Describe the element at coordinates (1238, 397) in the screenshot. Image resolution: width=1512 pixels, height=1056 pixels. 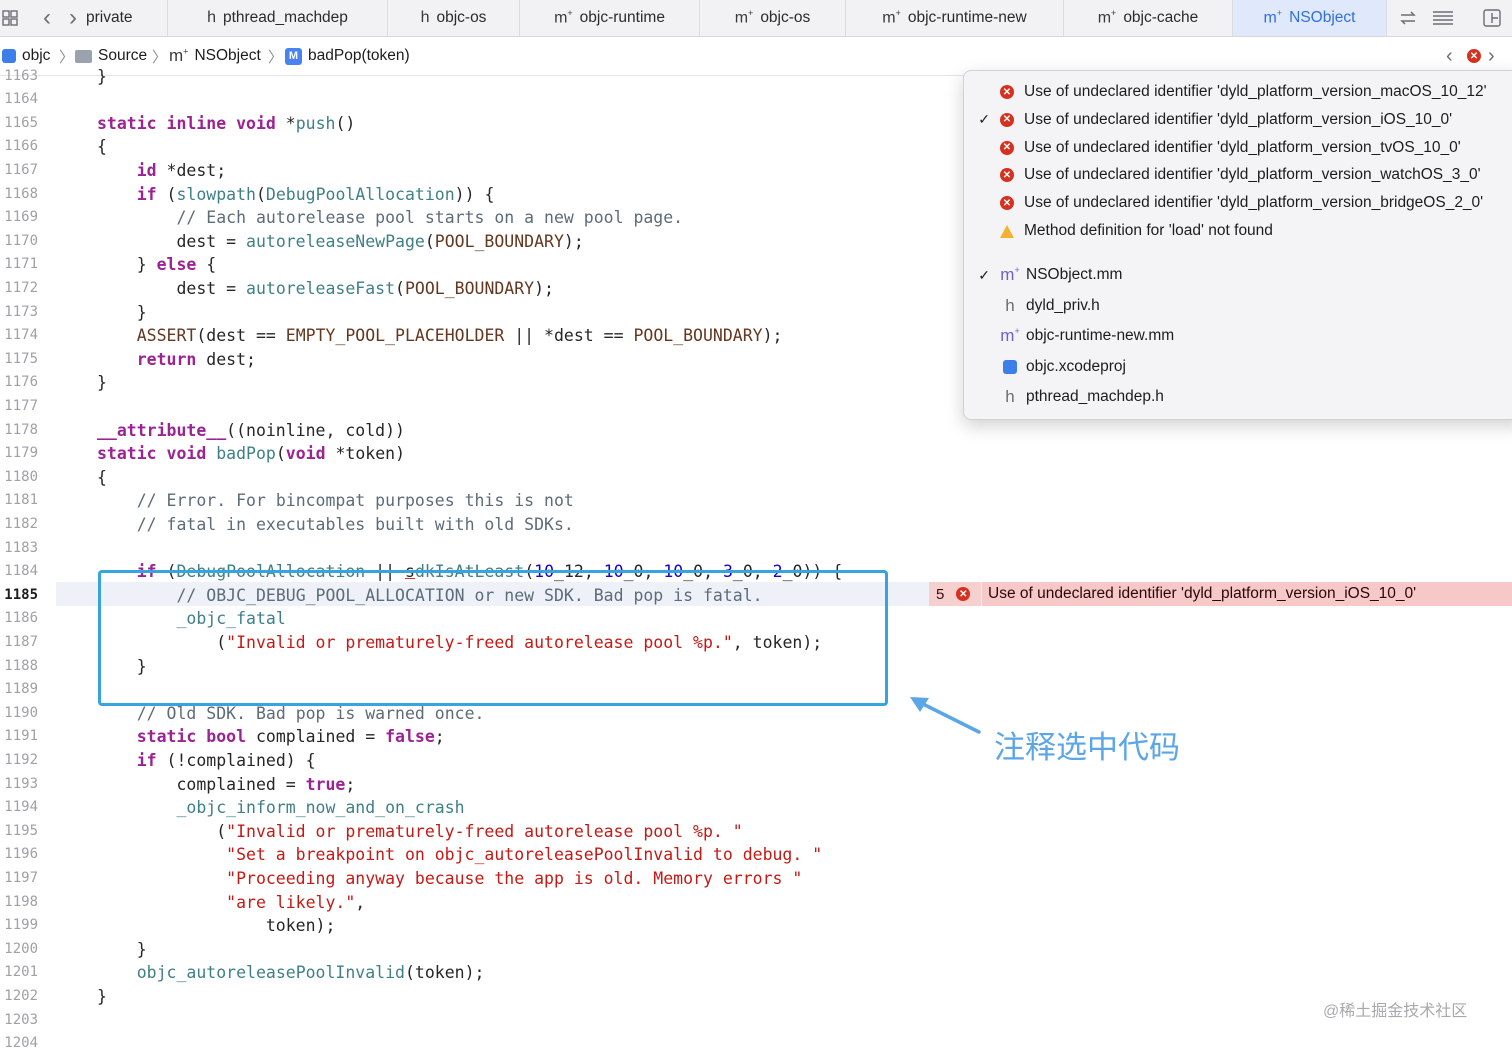
I see `related-file-item: h pthread_machdep.h` at that location.